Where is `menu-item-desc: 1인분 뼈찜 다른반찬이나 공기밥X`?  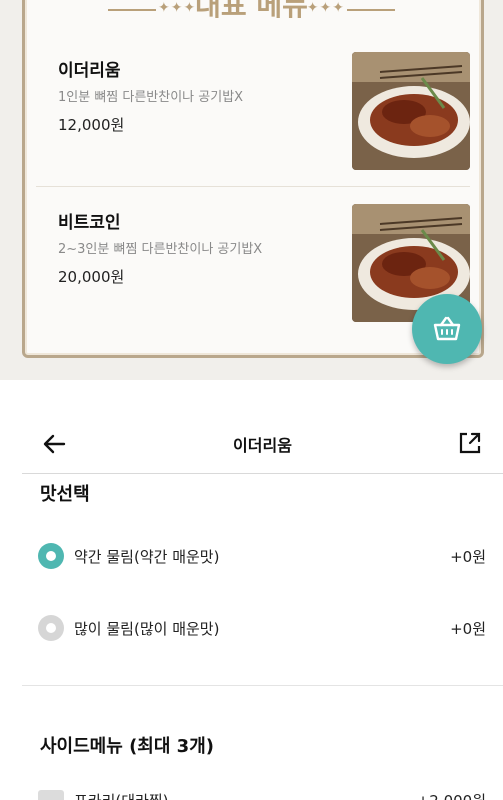 menu-item-desc: 1인분 뼈찜 다른반찬이나 공기밥X is located at coordinates (151, 97).